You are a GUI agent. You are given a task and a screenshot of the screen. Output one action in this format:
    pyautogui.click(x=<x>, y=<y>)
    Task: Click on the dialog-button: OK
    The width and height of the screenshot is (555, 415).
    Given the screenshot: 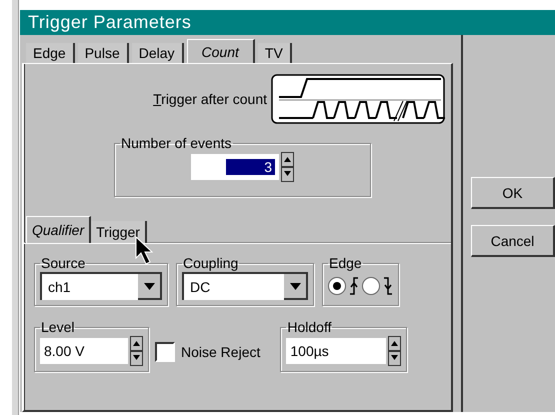 What is the action you would take?
    pyautogui.click(x=513, y=193)
    